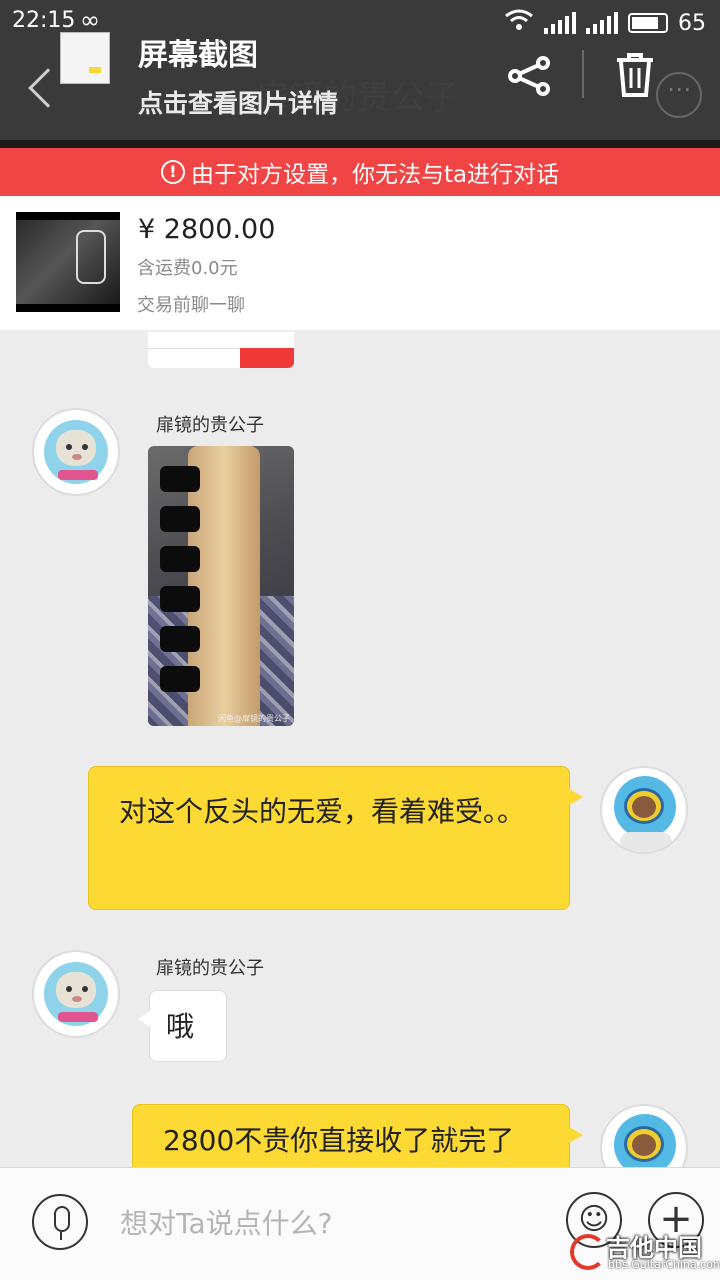 The height and width of the screenshot is (1280, 720). What do you see at coordinates (60, 1222) in the screenshot?
I see `microphone-icon` at bounding box center [60, 1222].